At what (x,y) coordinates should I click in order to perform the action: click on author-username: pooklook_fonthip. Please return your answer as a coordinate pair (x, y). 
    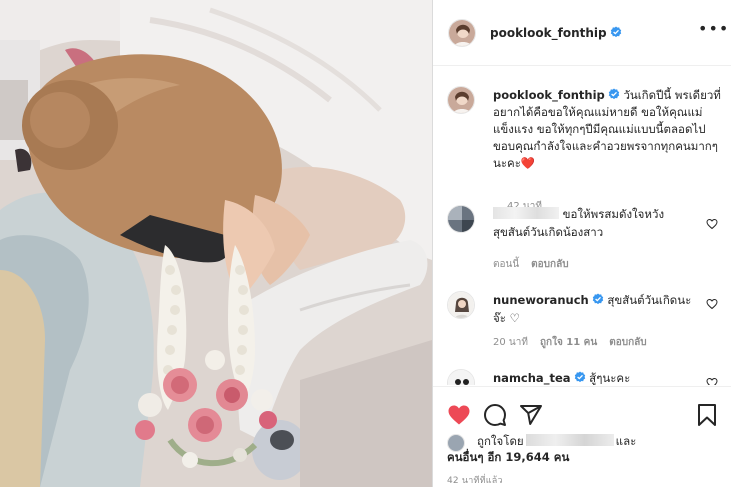
    Looking at the image, I should click on (548, 32).